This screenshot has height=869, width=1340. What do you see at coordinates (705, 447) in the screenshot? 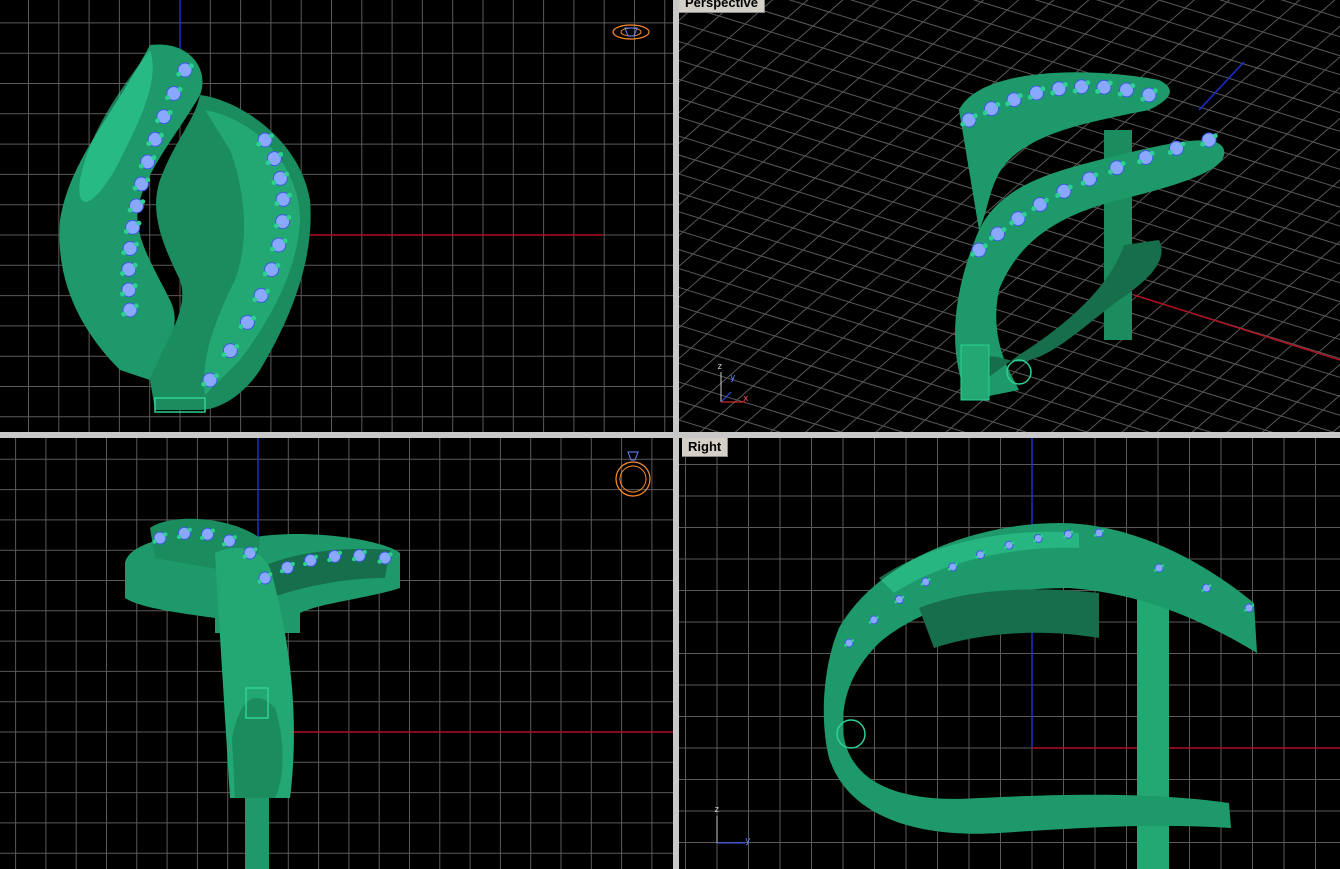
I see `viewport-title: Right` at bounding box center [705, 447].